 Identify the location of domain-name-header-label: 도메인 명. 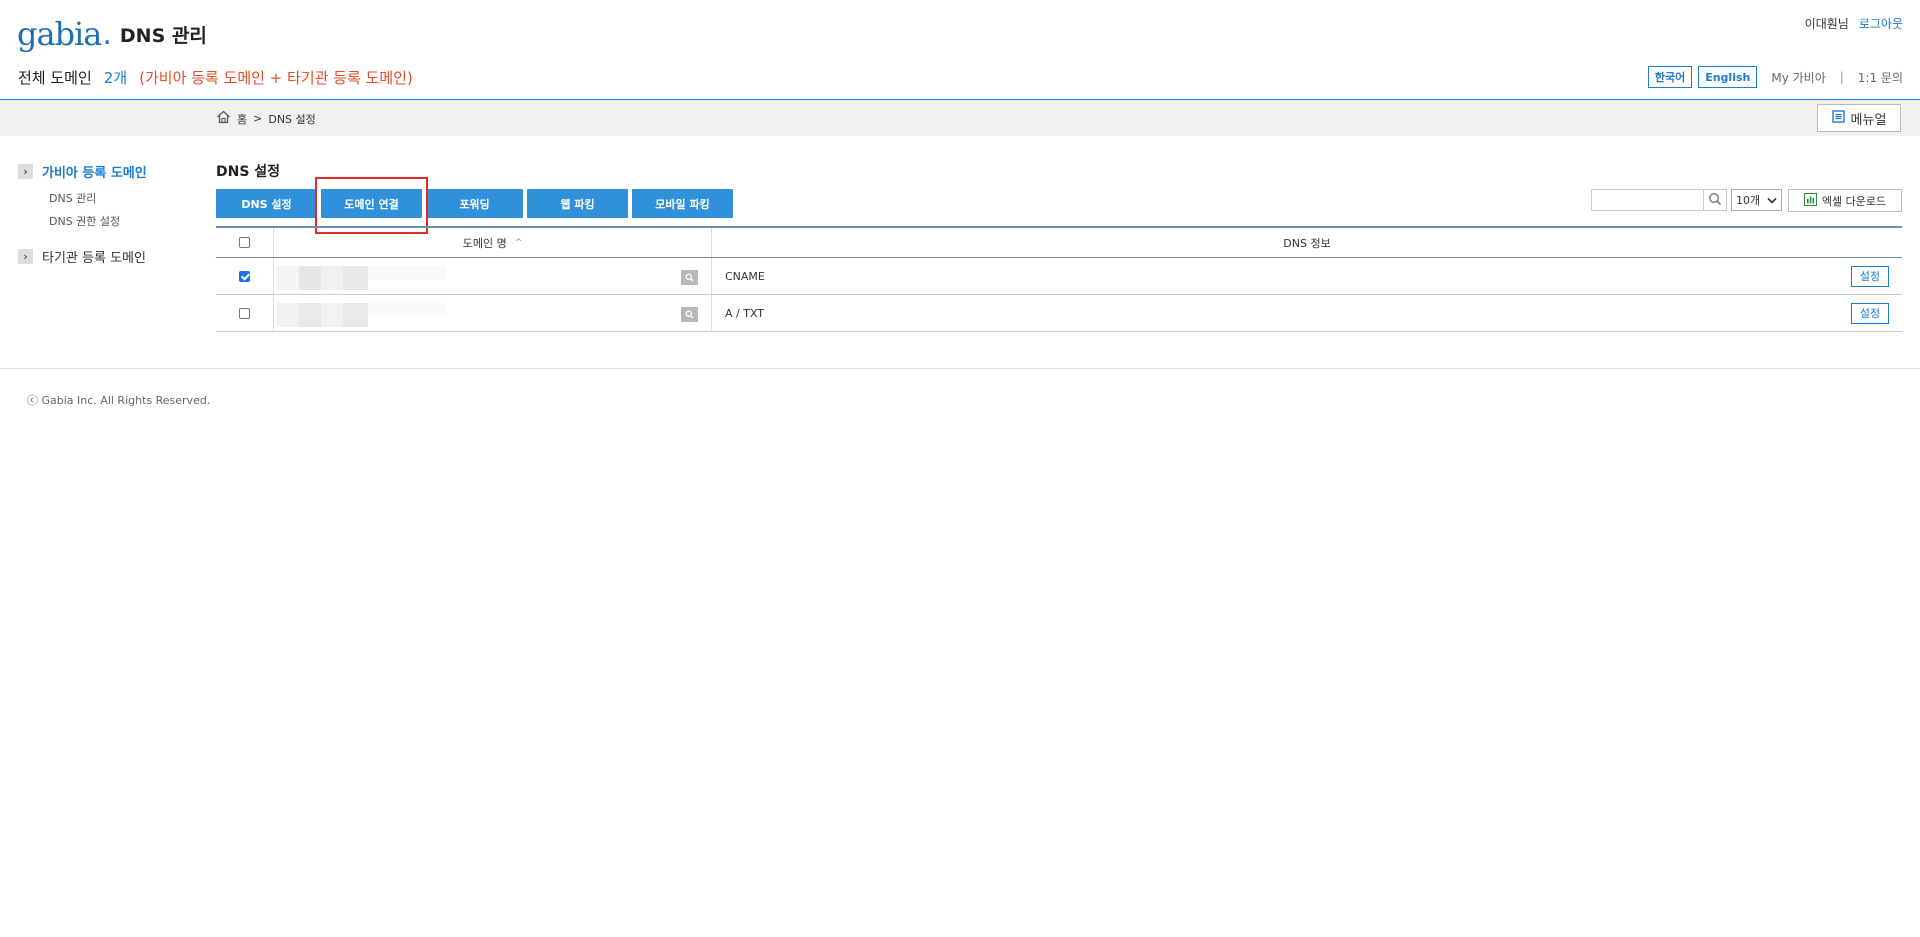
(484, 243).